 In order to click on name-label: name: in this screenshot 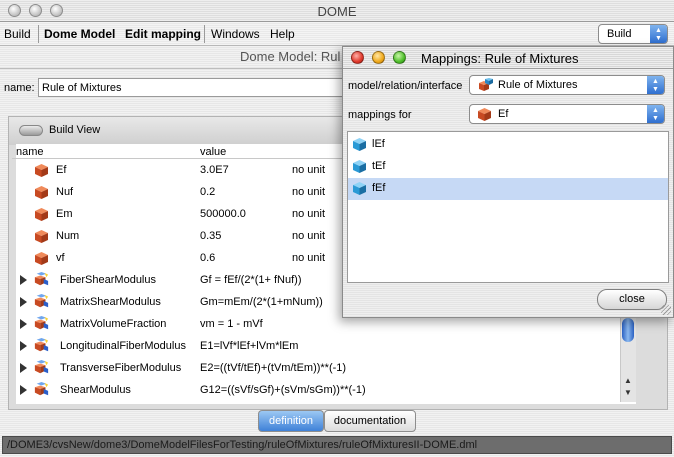, I will do `click(19, 88)`.